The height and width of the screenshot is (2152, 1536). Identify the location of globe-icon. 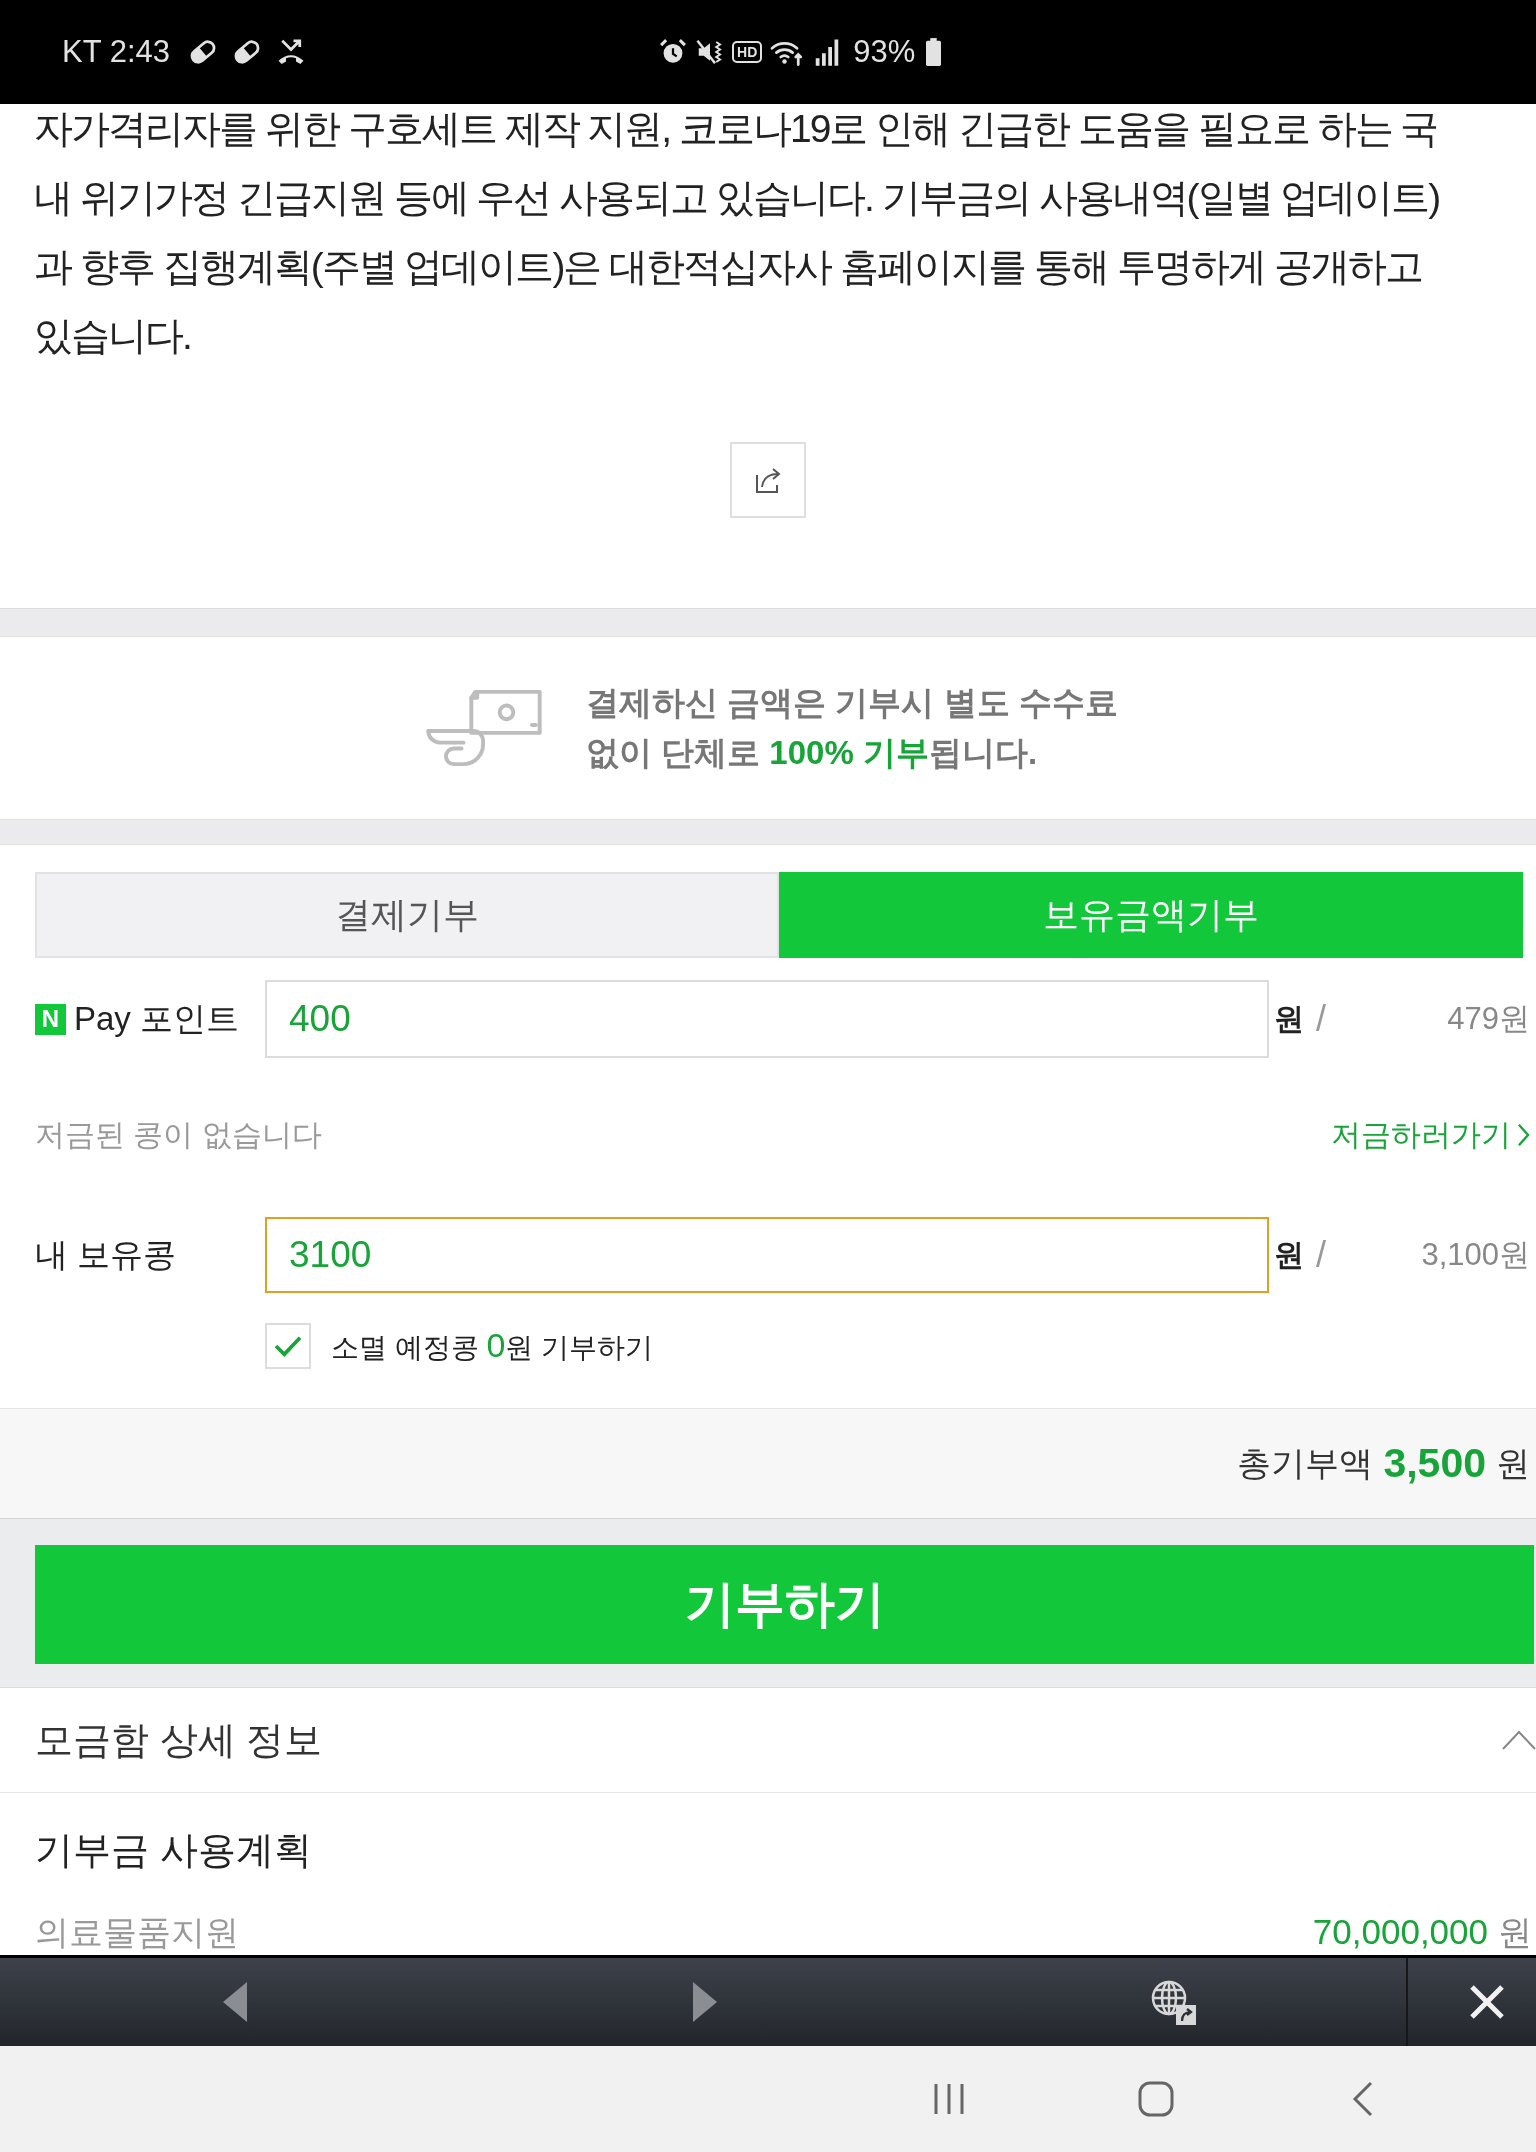
(1173, 2002).